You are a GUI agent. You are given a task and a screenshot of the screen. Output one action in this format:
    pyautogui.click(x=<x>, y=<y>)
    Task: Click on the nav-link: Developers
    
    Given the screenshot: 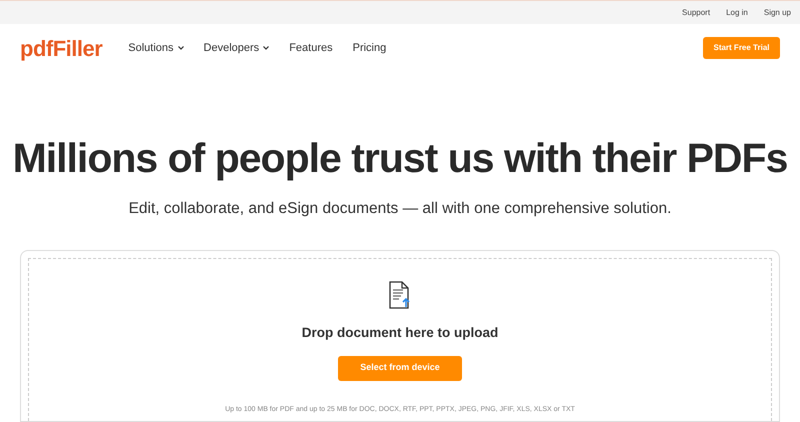 What is the action you would take?
    pyautogui.click(x=237, y=48)
    